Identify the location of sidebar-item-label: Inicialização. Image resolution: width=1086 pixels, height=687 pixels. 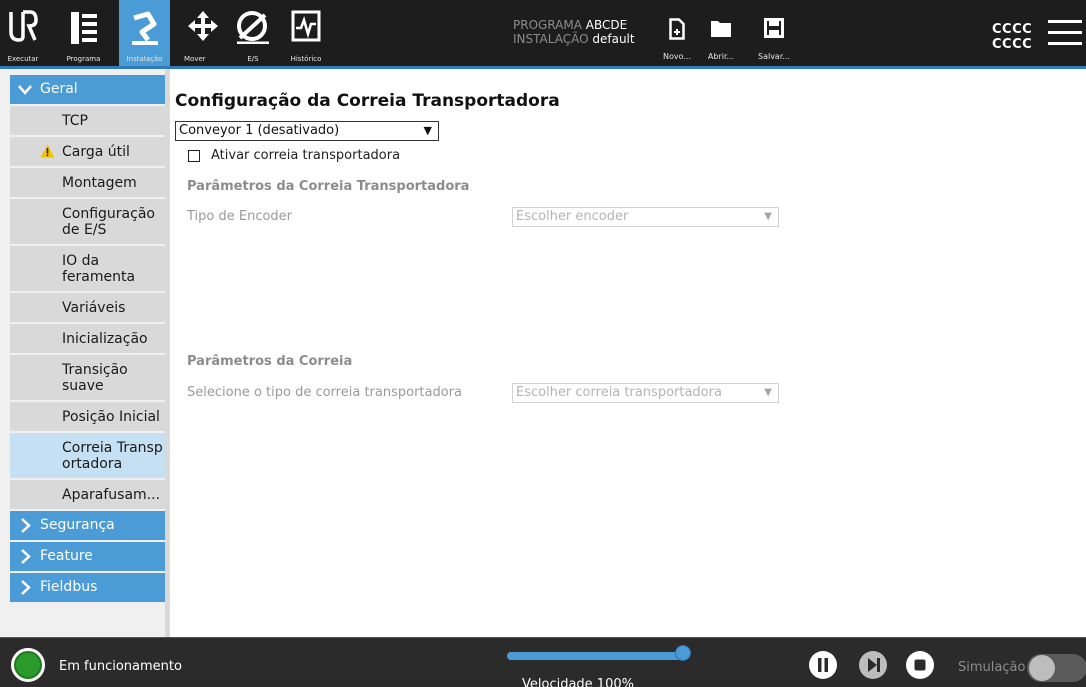
(105, 338).